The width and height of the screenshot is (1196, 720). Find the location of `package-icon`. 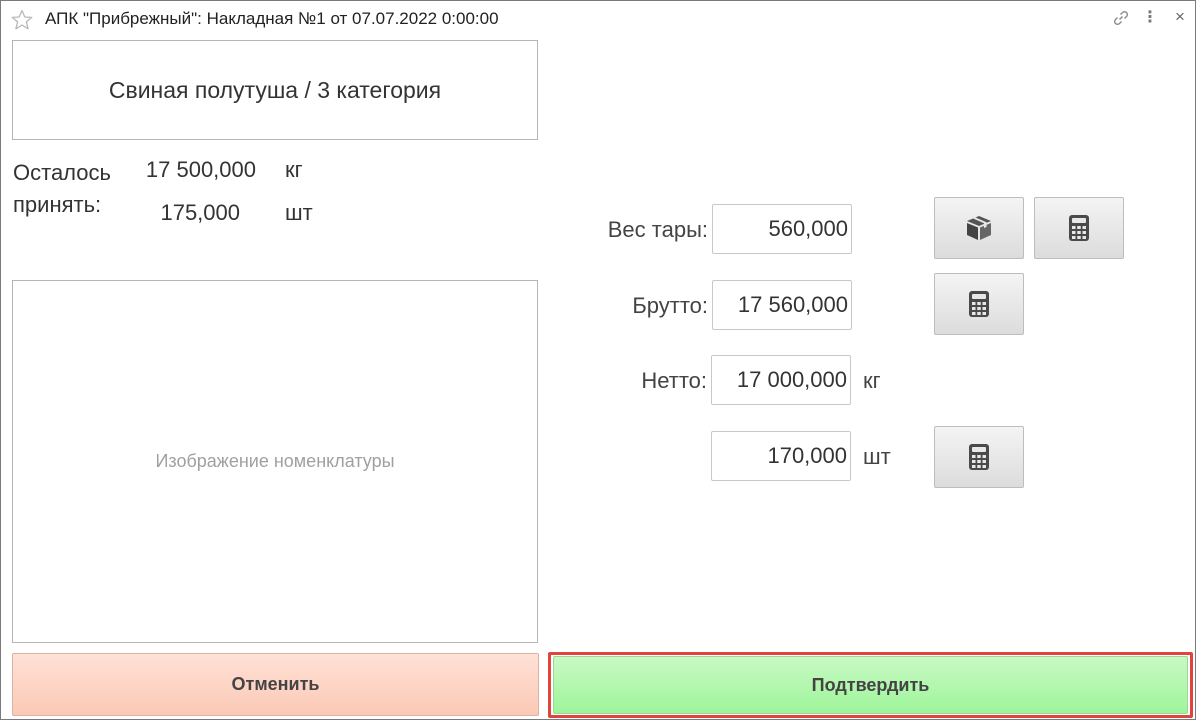

package-icon is located at coordinates (979, 228).